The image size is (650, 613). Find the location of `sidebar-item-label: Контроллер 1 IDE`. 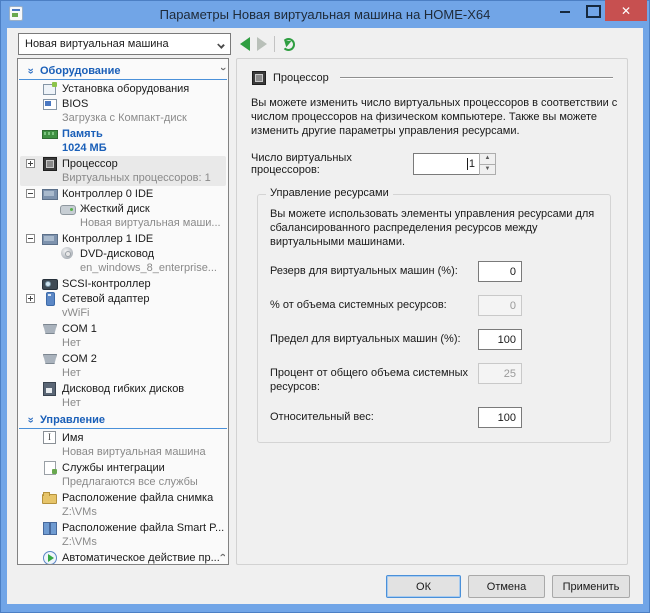

sidebar-item-label: Контроллер 1 IDE is located at coordinates (108, 238).